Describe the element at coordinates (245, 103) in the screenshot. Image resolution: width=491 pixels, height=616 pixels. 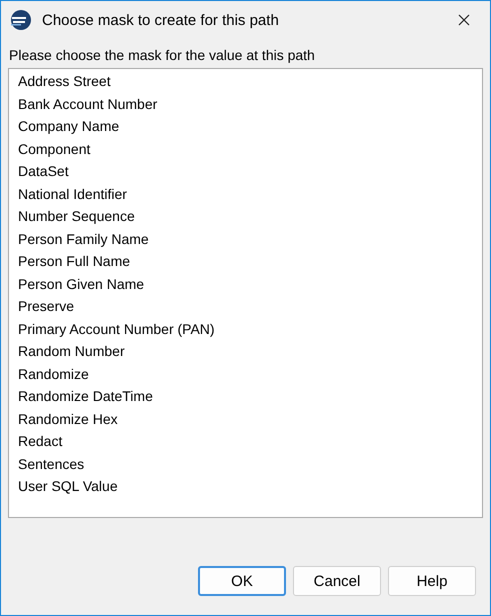
I see `list-item: Bank Account Number` at that location.